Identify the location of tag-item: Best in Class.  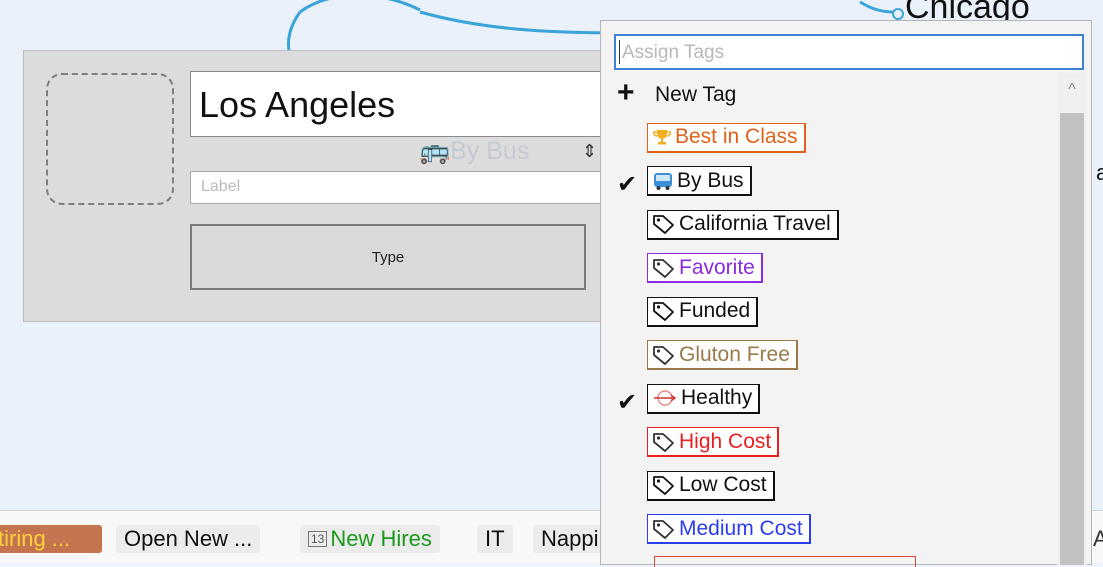
(828, 139).